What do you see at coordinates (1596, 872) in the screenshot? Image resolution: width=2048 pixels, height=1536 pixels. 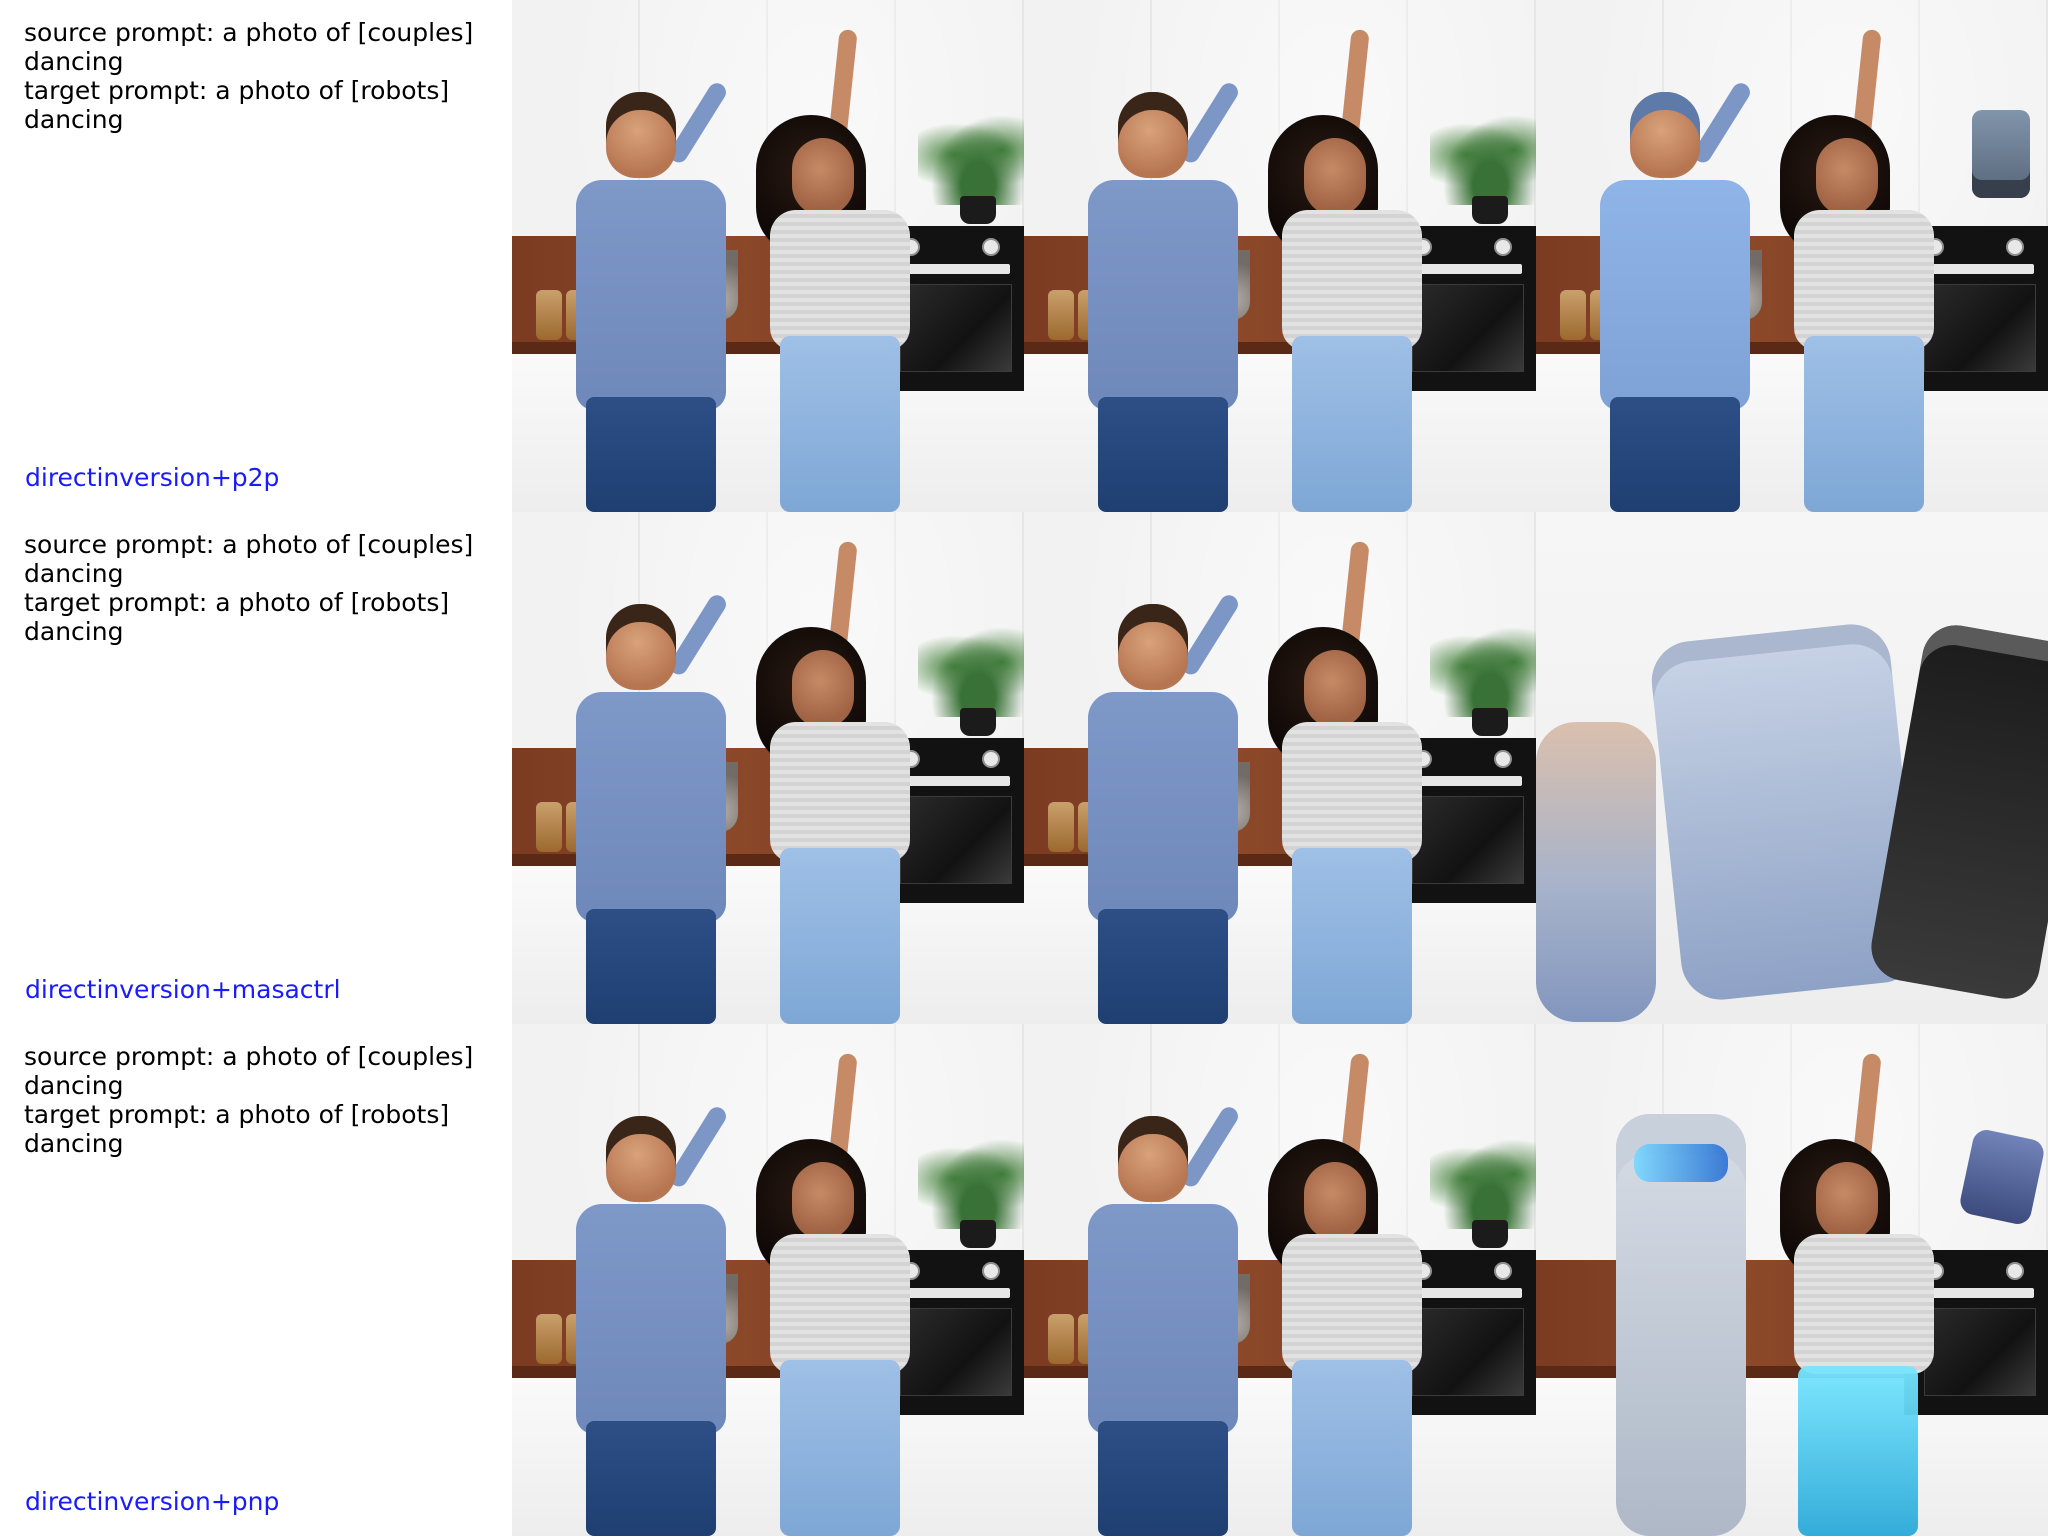 I see `left-edge-figure` at bounding box center [1596, 872].